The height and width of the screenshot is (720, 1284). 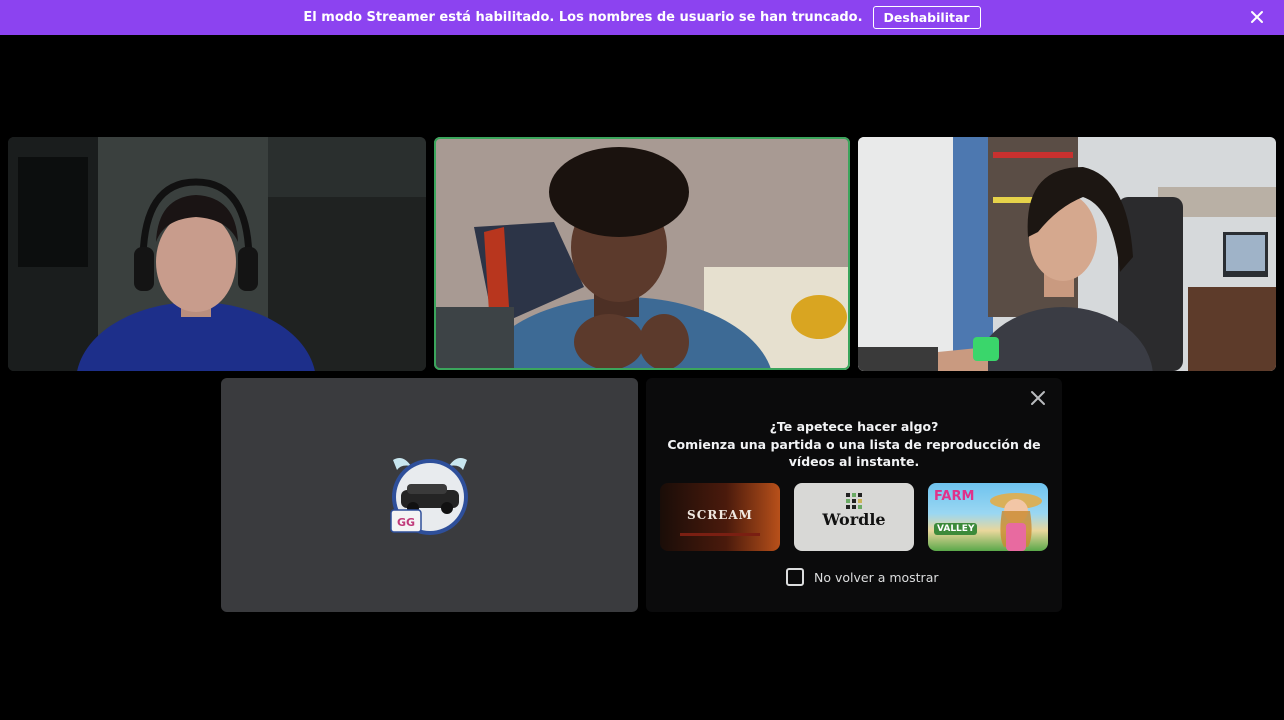 What do you see at coordinates (926, 17) in the screenshot?
I see `disable-streamer-mode-button: Deshabilitar` at bounding box center [926, 17].